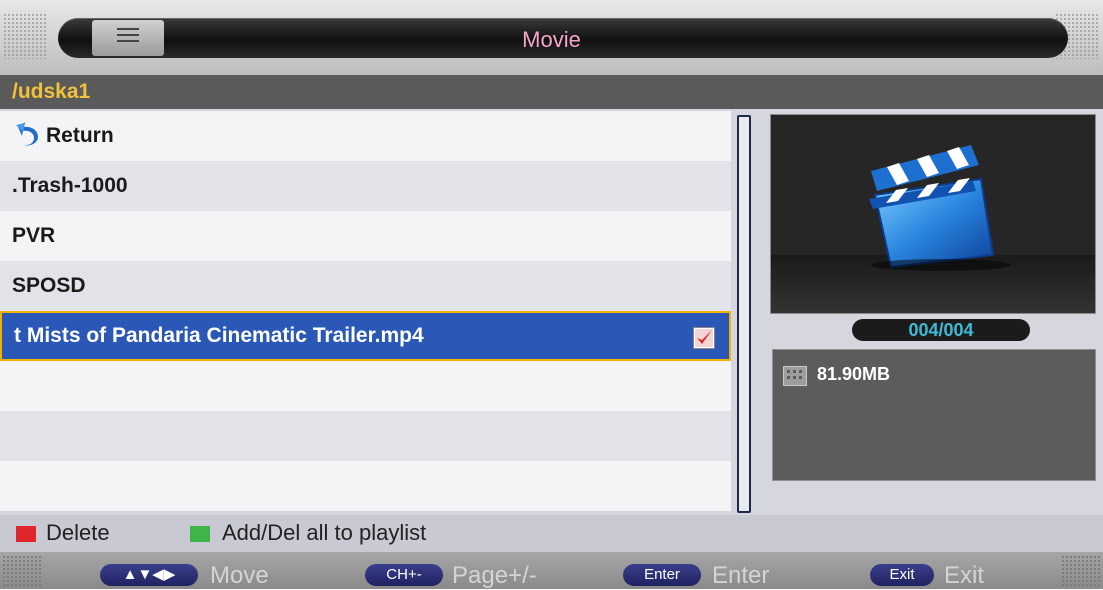  I want to click on delete-label: Delete, so click(78, 532).